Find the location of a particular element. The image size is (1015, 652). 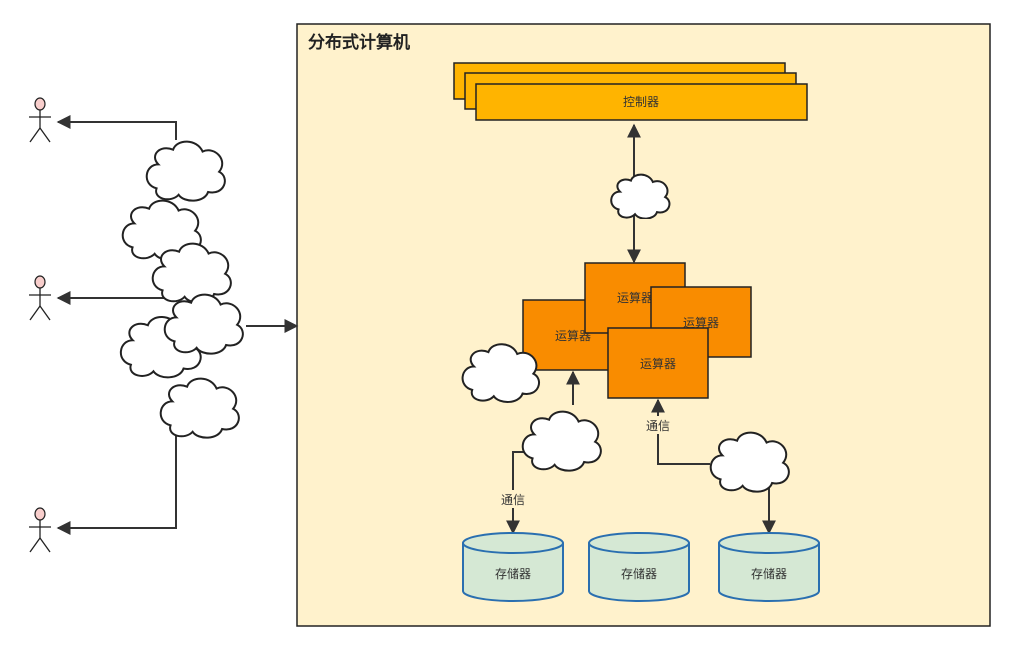

controller-label: 控制器 is located at coordinates (641, 102).